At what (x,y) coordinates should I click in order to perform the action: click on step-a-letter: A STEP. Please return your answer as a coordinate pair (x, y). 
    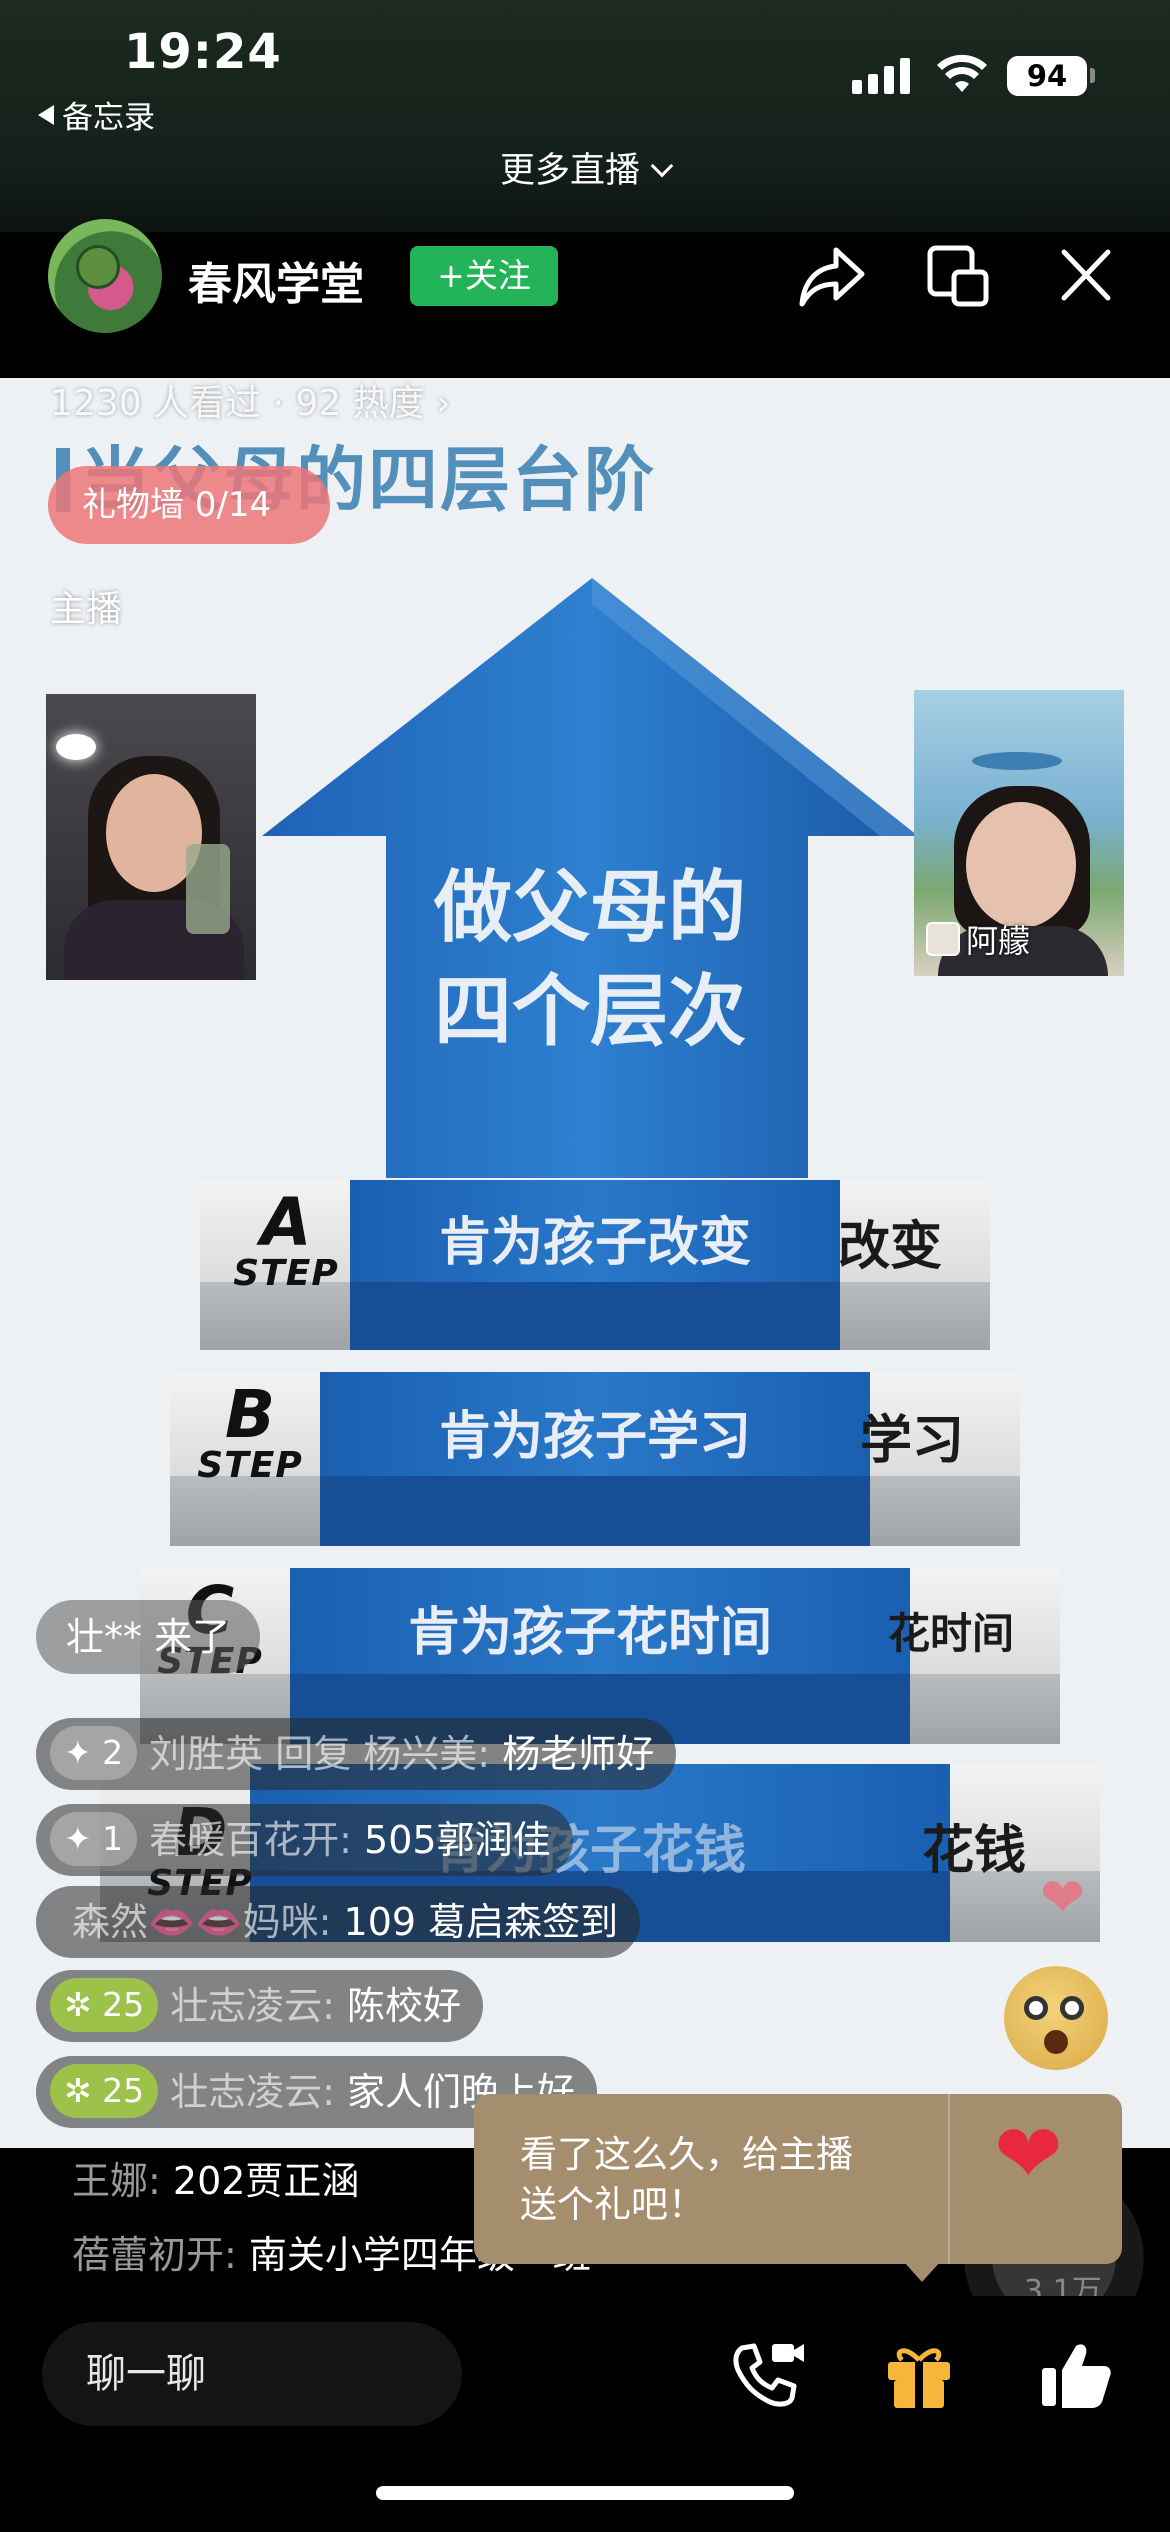
    Looking at the image, I should click on (286, 1239).